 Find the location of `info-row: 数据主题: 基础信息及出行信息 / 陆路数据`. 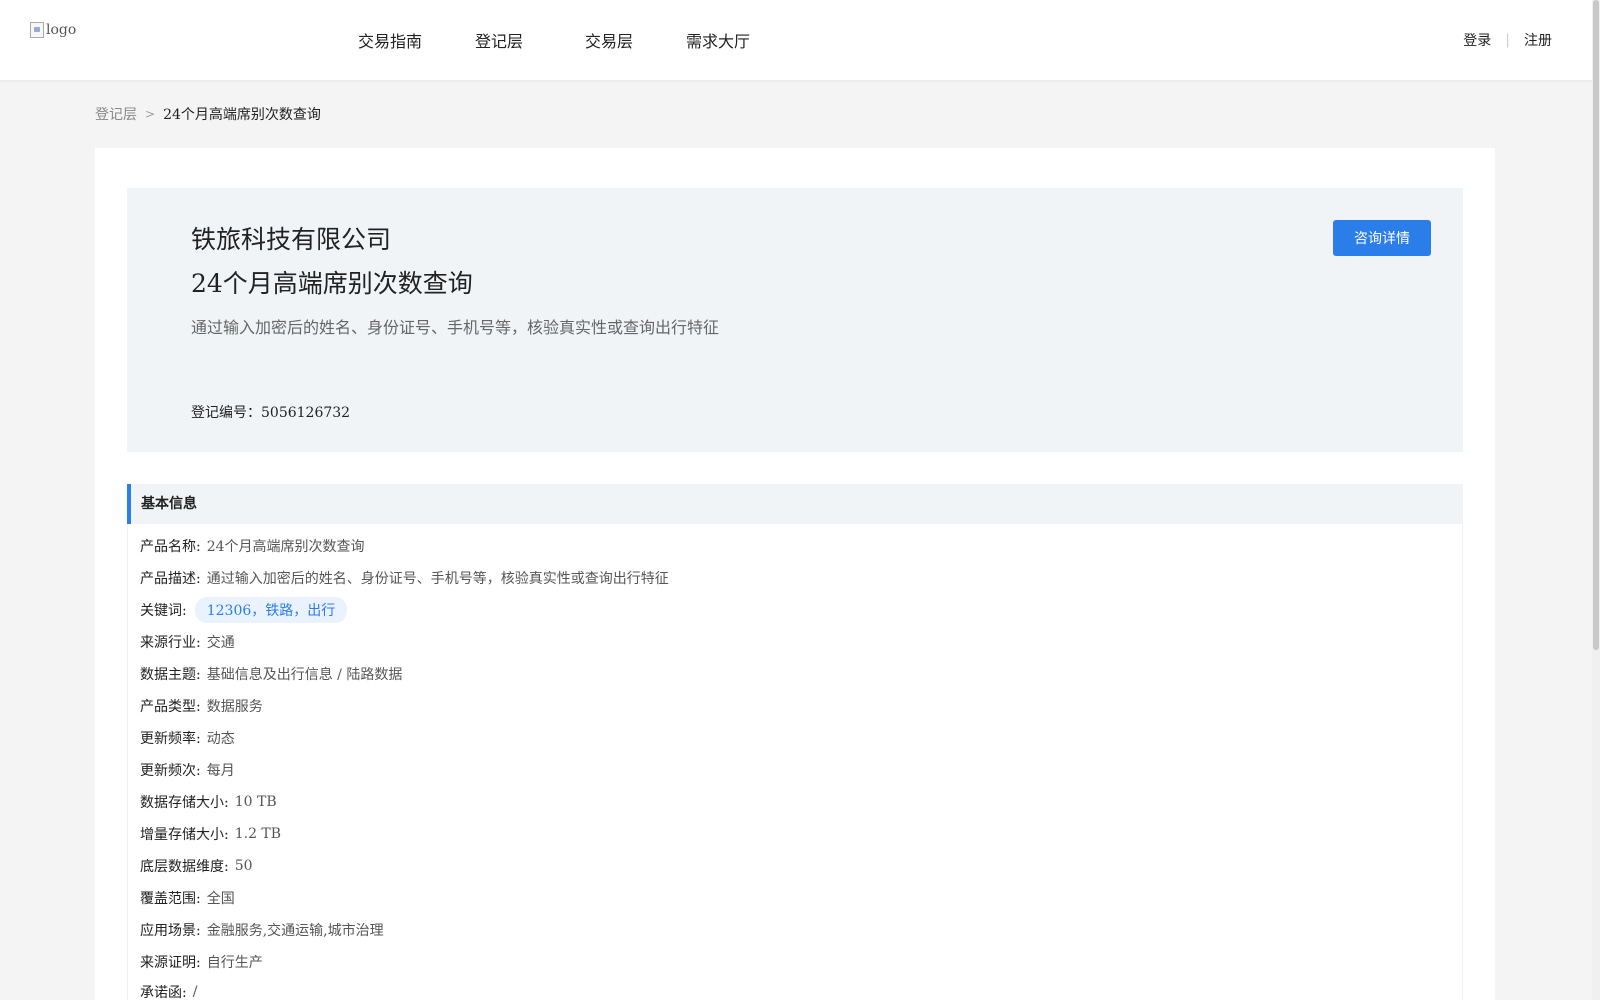

info-row: 数据主题: 基础信息及出行信息 / 陆路数据 is located at coordinates (271, 674).